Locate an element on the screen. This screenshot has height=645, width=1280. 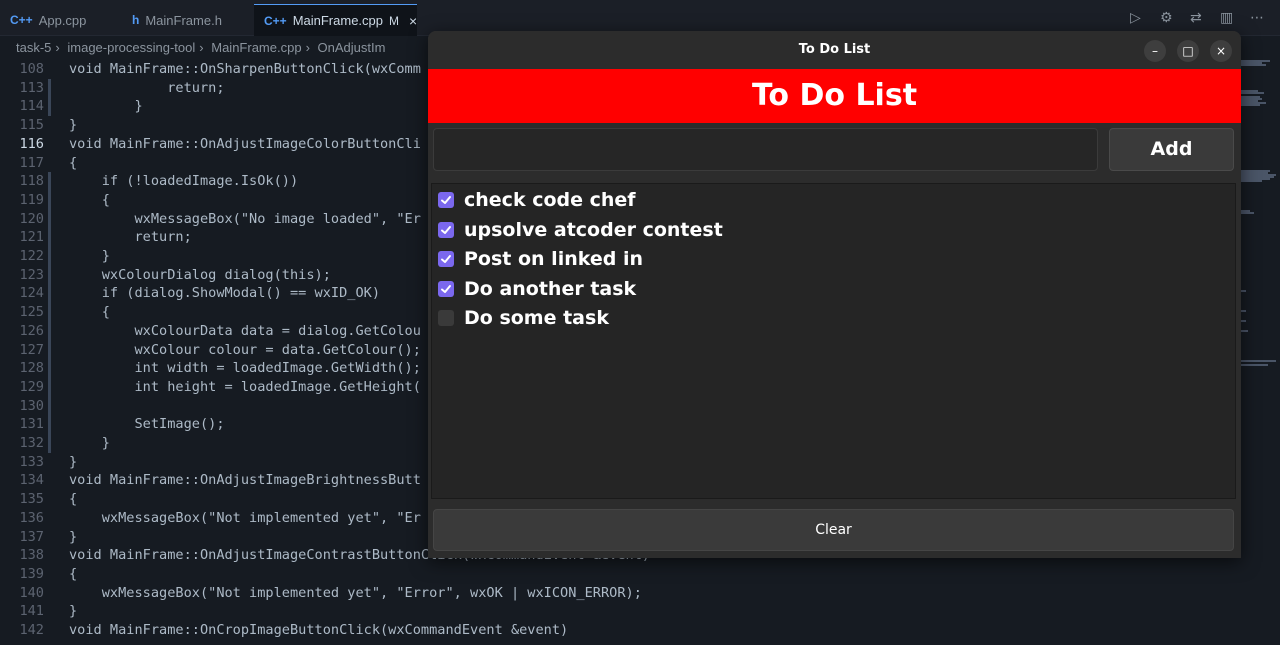
header-title: To Do List is located at coordinates (834, 95).